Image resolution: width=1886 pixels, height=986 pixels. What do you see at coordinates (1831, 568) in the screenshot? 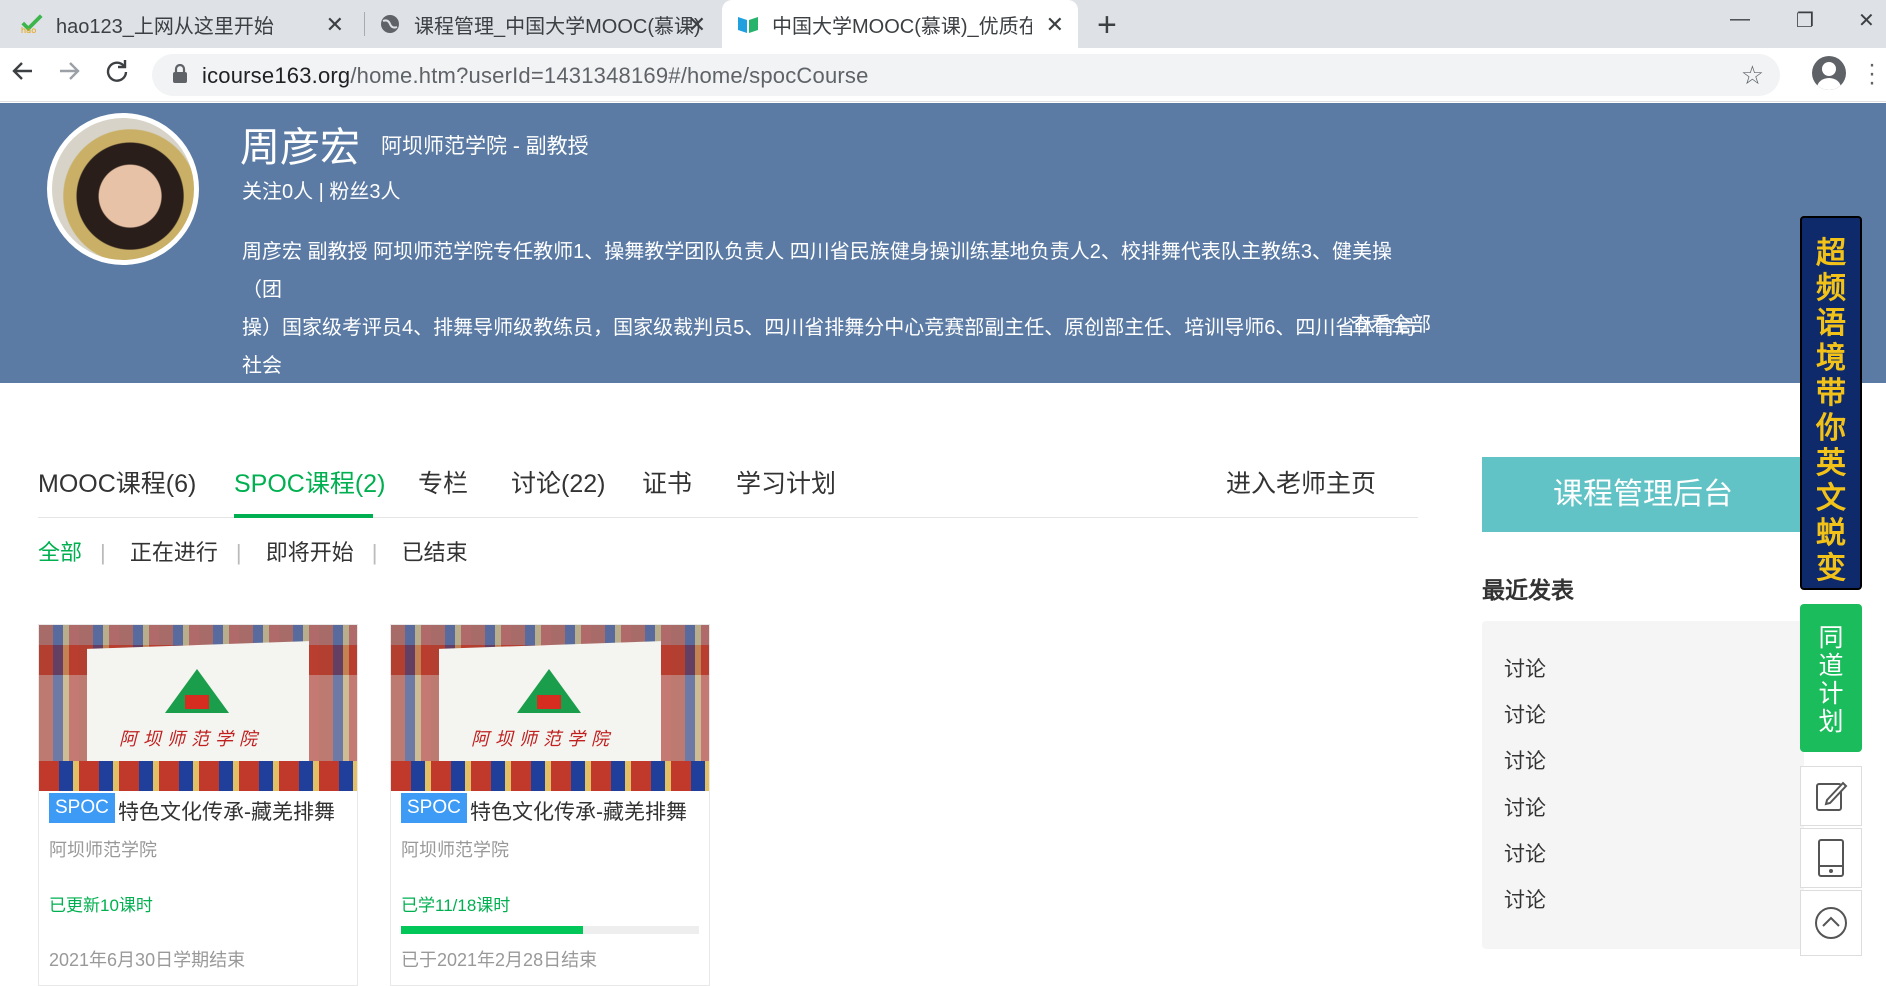
I see `promo-char: 变` at bounding box center [1831, 568].